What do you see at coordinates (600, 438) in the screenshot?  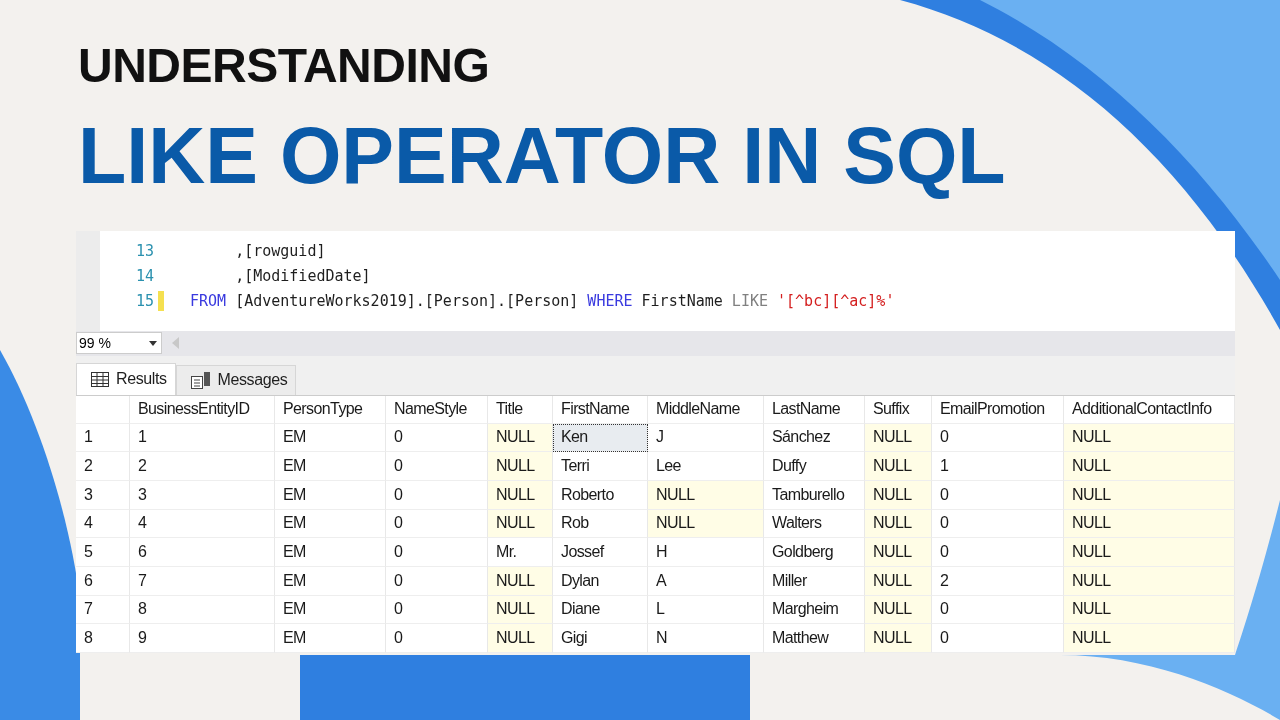 I see `table-cell: Ken` at bounding box center [600, 438].